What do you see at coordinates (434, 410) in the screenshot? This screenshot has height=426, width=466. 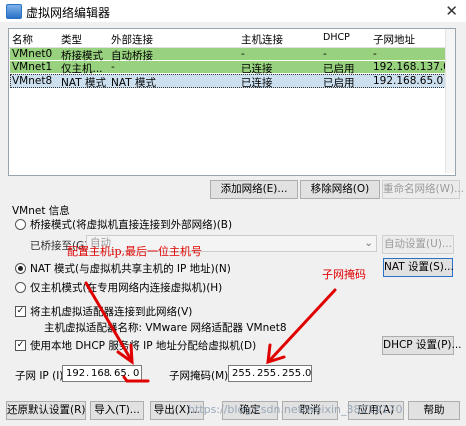 I see `help-button: 帮助` at bounding box center [434, 410].